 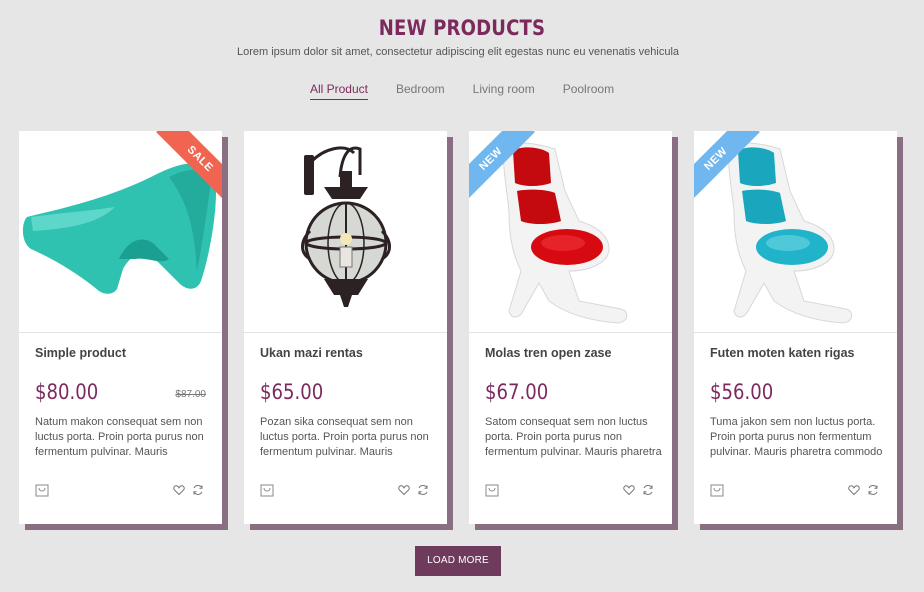 I want to click on product-image: SALE, so click(x=120, y=232).